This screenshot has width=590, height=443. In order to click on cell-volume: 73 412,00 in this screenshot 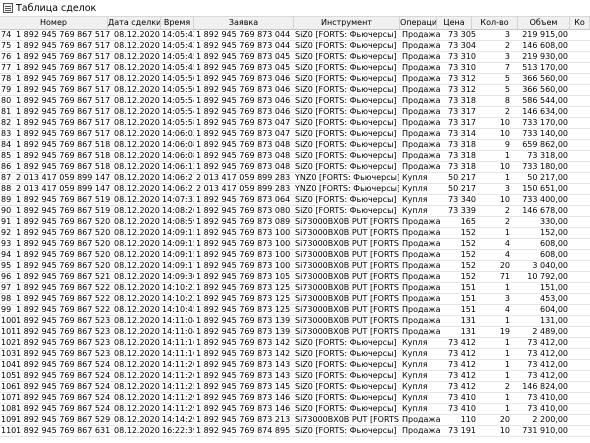, I will do `click(547, 342)`.